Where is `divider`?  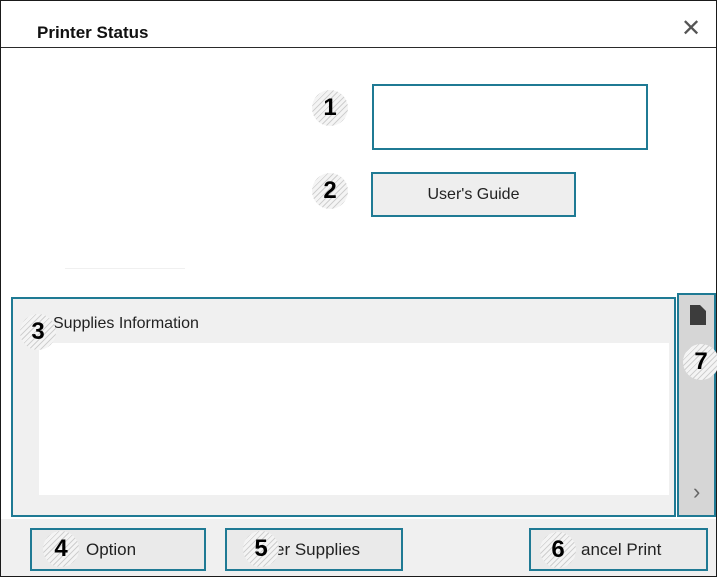 divider is located at coordinates (125, 268).